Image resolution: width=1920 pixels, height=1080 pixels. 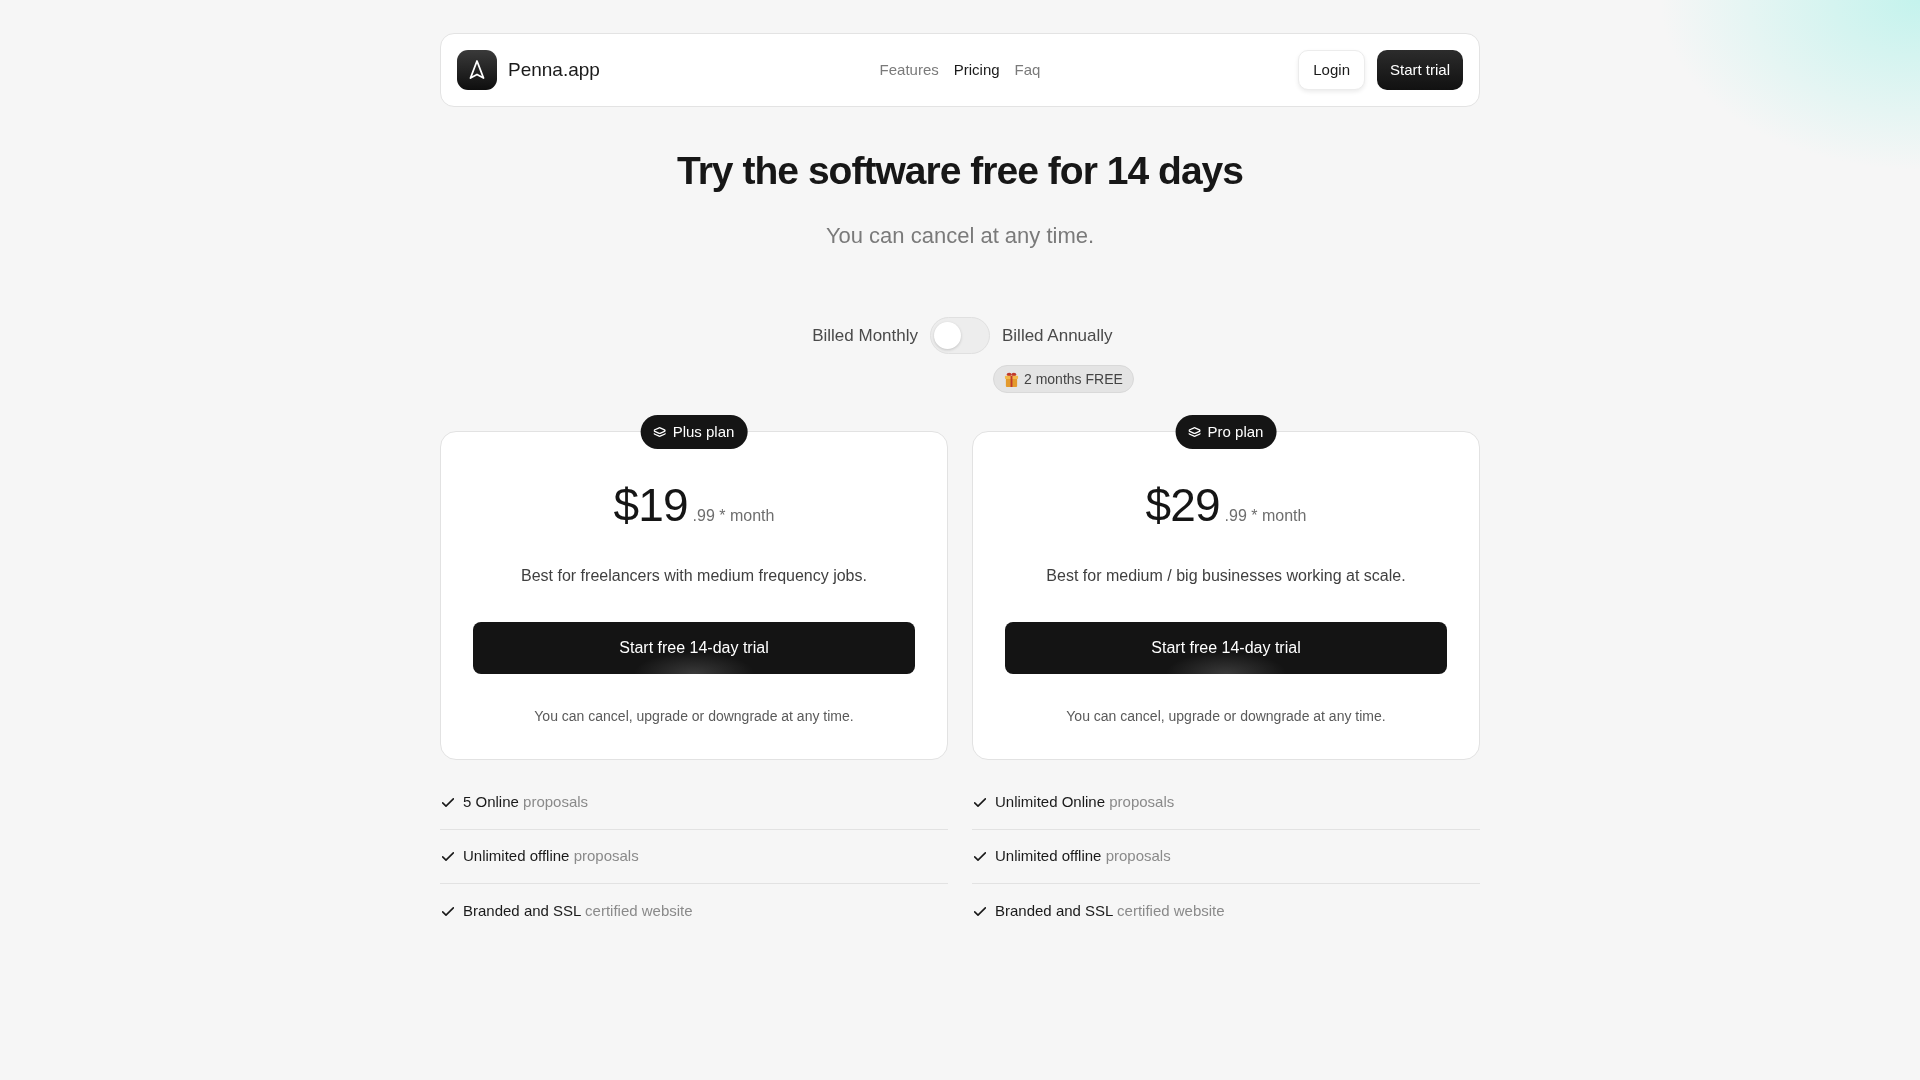 What do you see at coordinates (554, 69) in the screenshot?
I see `brand-name: Penna.app` at bounding box center [554, 69].